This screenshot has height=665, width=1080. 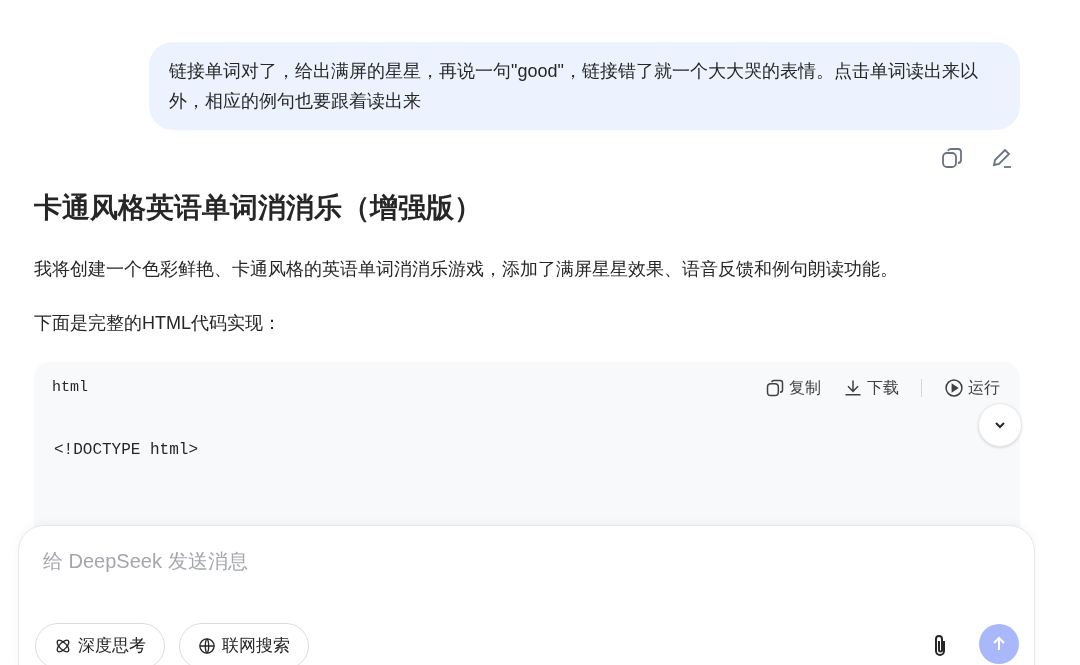 I want to click on user-message: 链接单词对了，给出满屏的星星，再说一句"good"，链接错了就一个大大哭的表情。点击单词读出来以外，相应的例句也要跟着读出来, so click(x=584, y=86).